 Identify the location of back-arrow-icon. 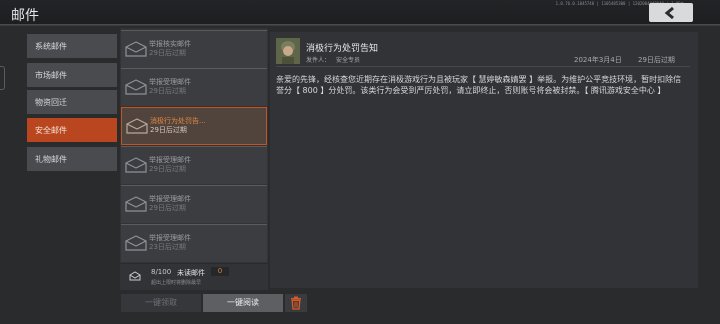
(669, 12).